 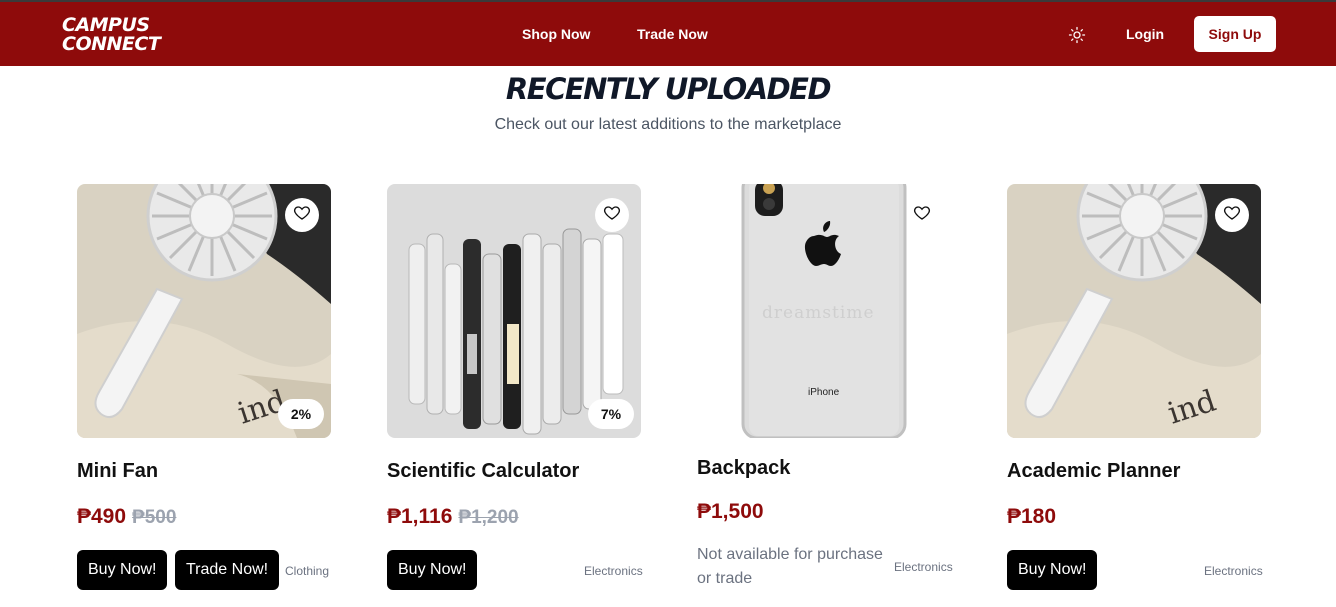 What do you see at coordinates (824, 392) in the screenshot?
I see `iphone-label: iPhone` at bounding box center [824, 392].